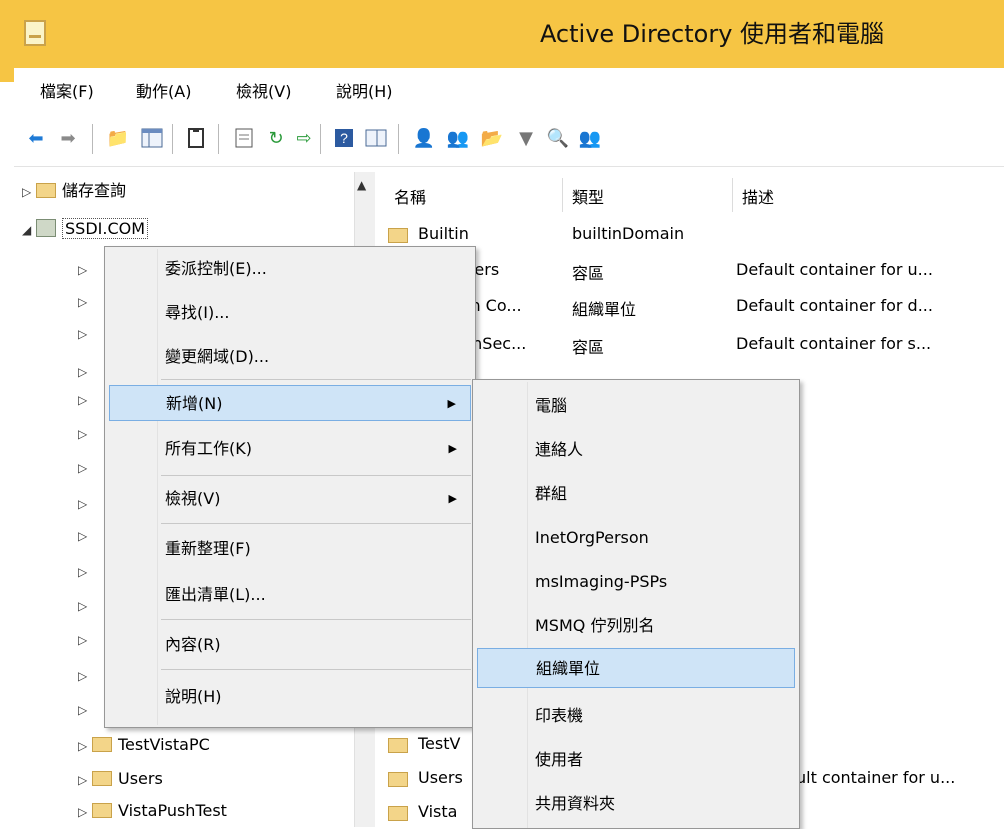  I want to click on tree-item-saved-queries: ▷ 儲存查詢, so click(74, 191).